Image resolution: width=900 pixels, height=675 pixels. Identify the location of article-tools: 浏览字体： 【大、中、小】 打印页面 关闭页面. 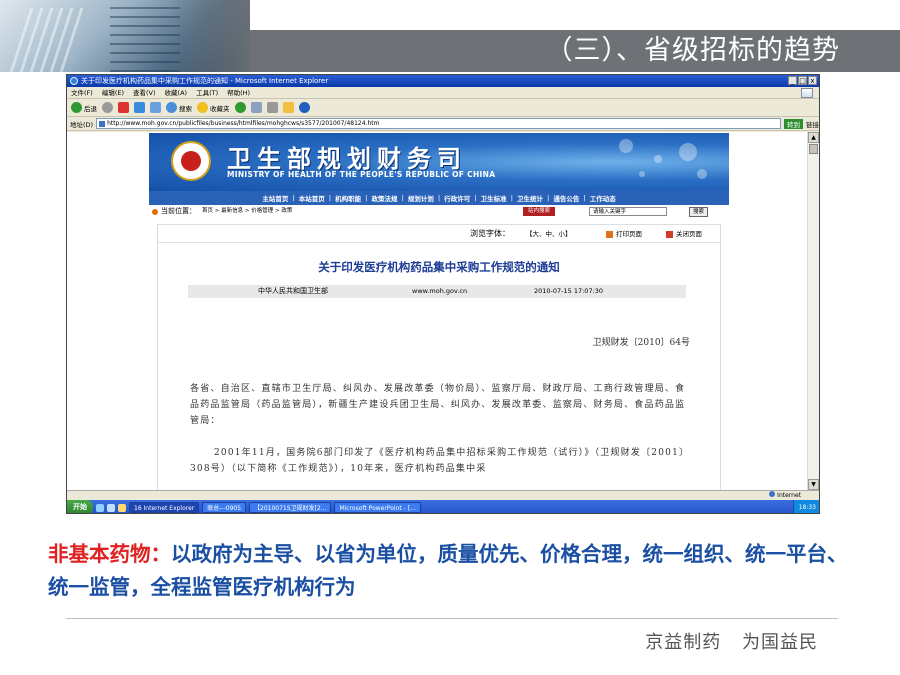
(439, 234).